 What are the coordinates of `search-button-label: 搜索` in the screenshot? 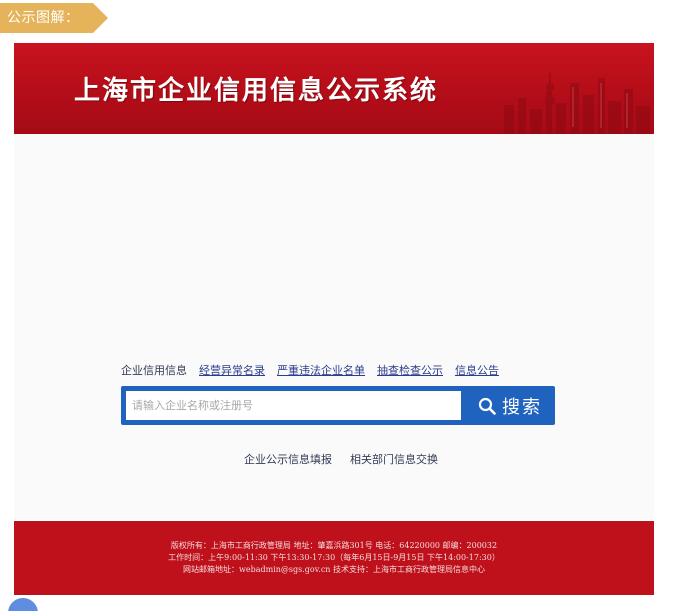 It's located at (522, 407).